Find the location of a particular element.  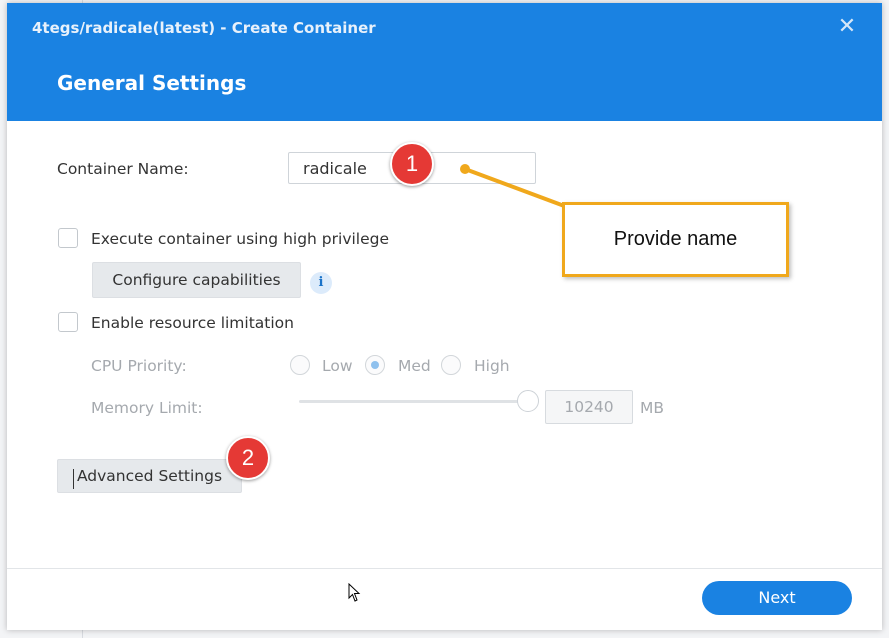

memory-limit-input: 10240 is located at coordinates (589, 407).